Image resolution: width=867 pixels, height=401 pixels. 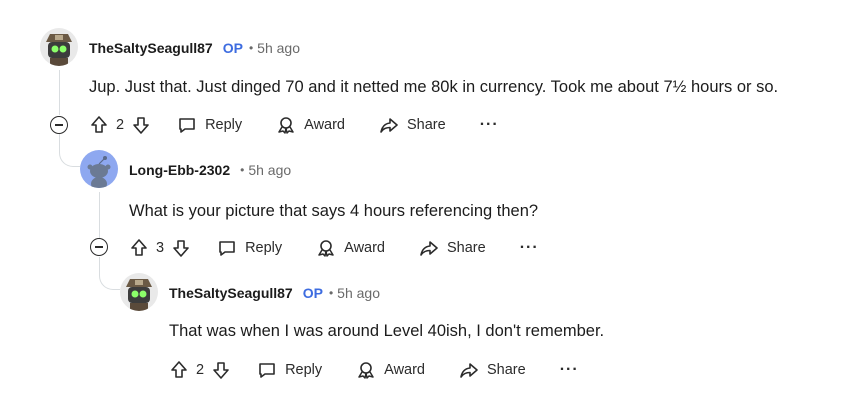 What do you see at coordinates (160, 248) in the screenshot?
I see `vote-count: 3` at bounding box center [160, 248].